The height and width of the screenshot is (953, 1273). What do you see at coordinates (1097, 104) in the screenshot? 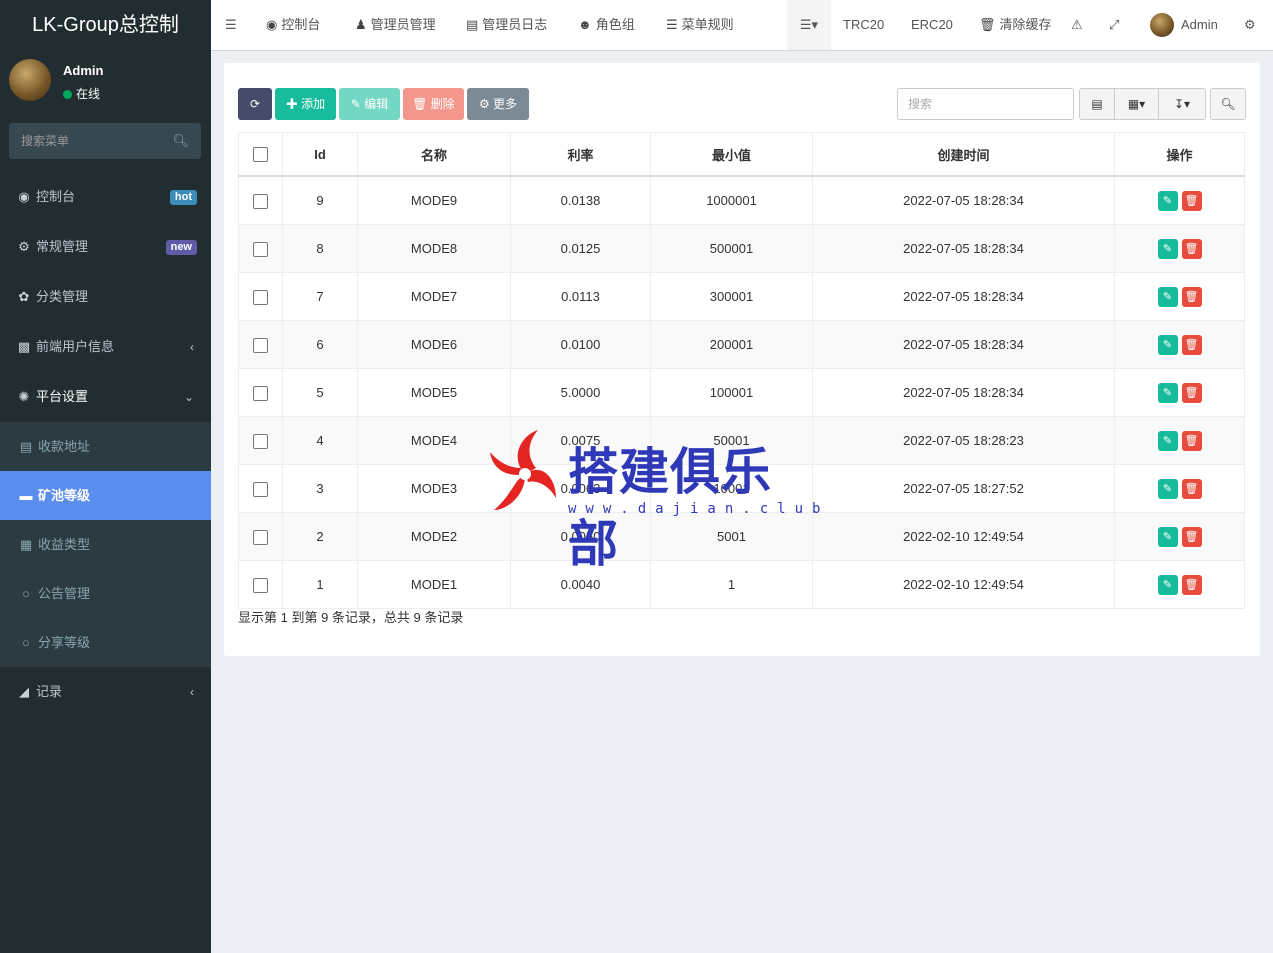
I see `toggle-view-button: ▤` at bounding box center [1097, 104].